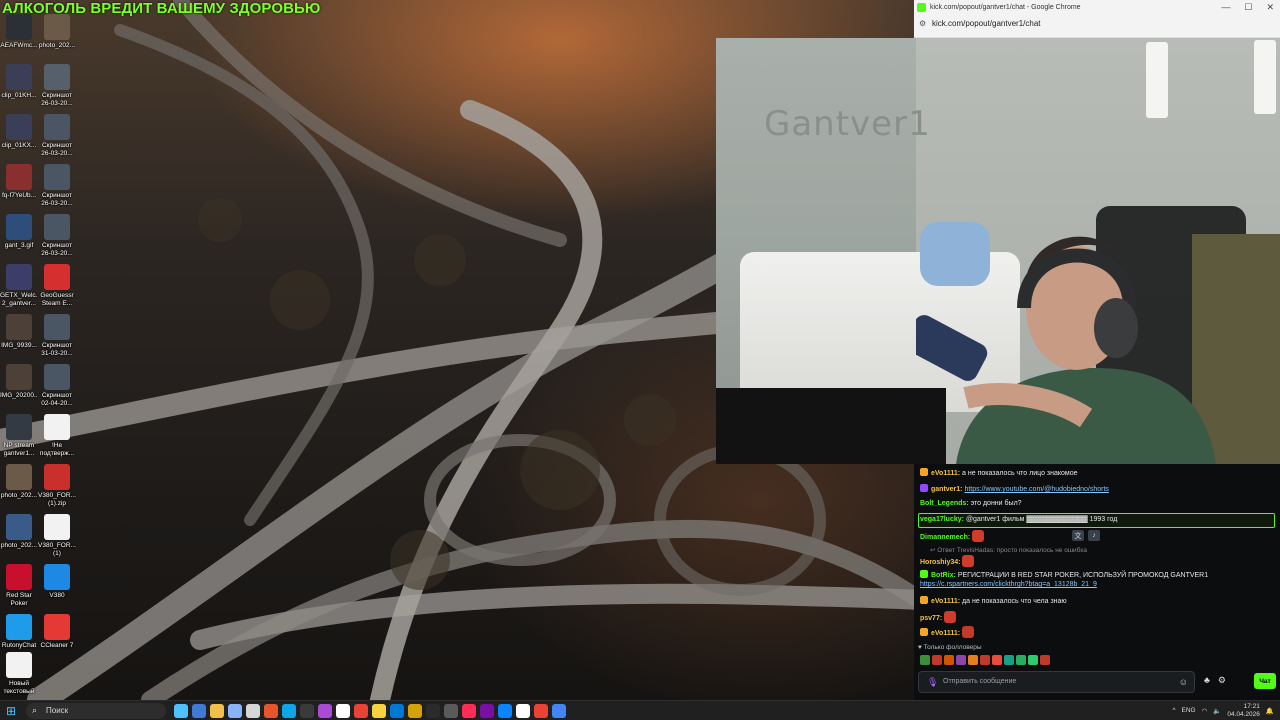 The width and height of the screenshot is (1280, 720). Describe the element at coordinates (931, 618) in the screenshot. I see `chat-username: psv77:` at that location.